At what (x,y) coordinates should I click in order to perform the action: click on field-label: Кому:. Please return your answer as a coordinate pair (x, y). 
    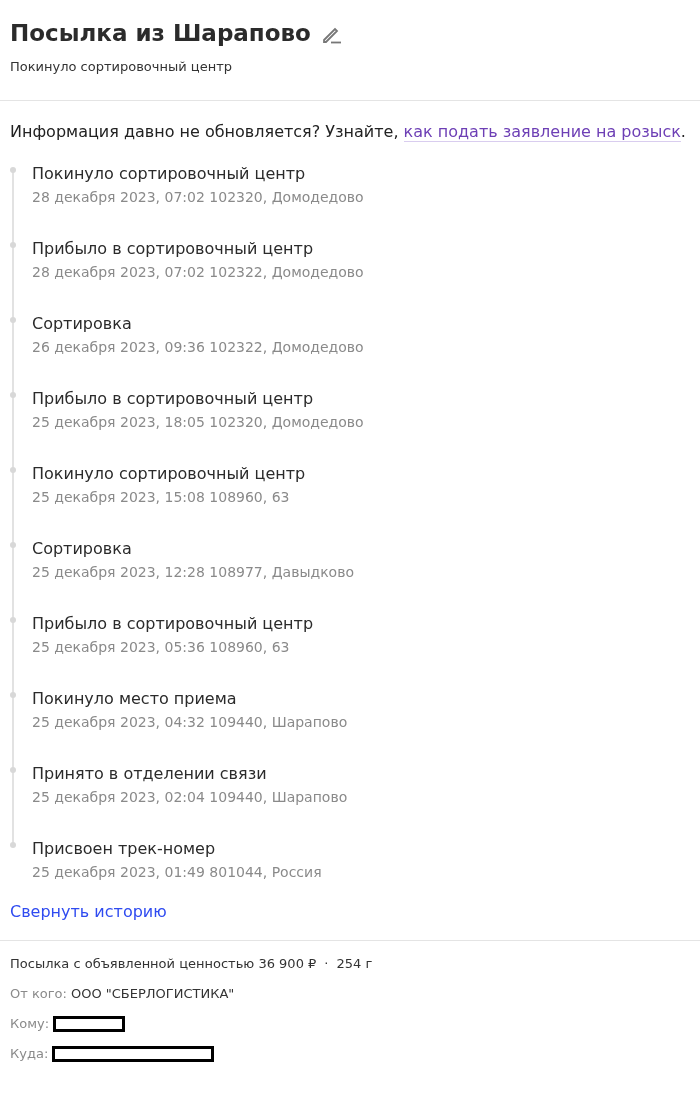
    Looking at the image, I should click on (30, 1024).